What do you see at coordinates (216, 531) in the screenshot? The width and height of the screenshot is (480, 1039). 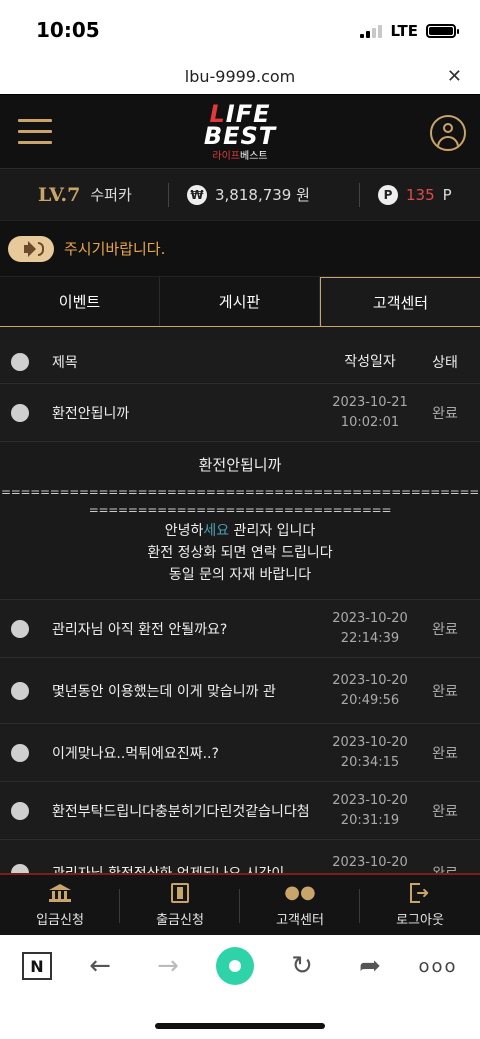 I see `detail-line1-watermark: 세요` at bounding box center [216, 531].